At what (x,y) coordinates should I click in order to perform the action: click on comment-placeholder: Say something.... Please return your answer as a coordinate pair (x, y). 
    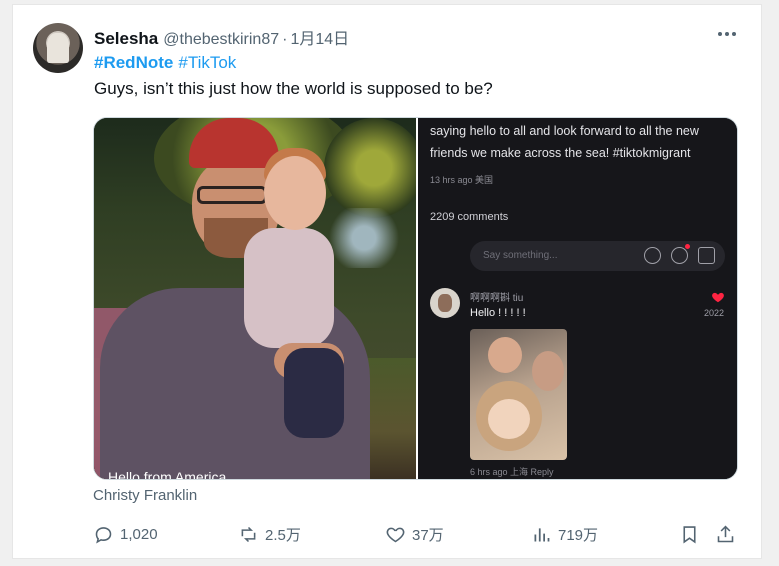
    Looking at the image, I should click on (520, 255).